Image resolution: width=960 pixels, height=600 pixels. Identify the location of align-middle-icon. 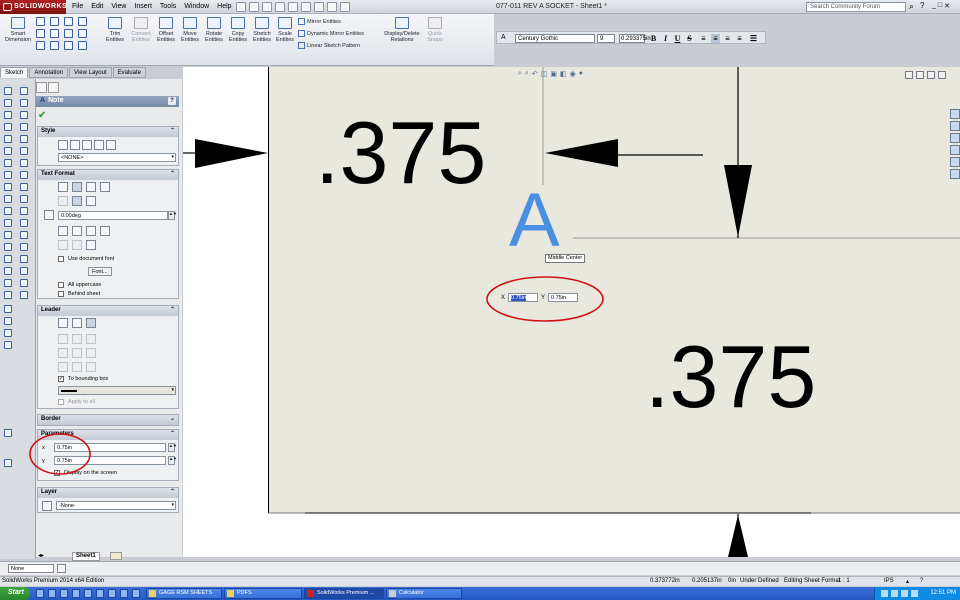
(77, 201).